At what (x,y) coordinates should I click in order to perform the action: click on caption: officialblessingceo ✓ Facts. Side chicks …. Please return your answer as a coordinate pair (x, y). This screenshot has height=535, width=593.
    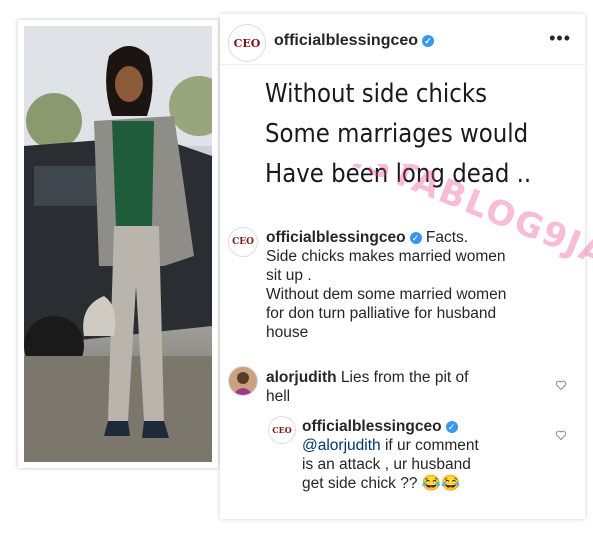
    Looking at the image, I should click on (421, 285).